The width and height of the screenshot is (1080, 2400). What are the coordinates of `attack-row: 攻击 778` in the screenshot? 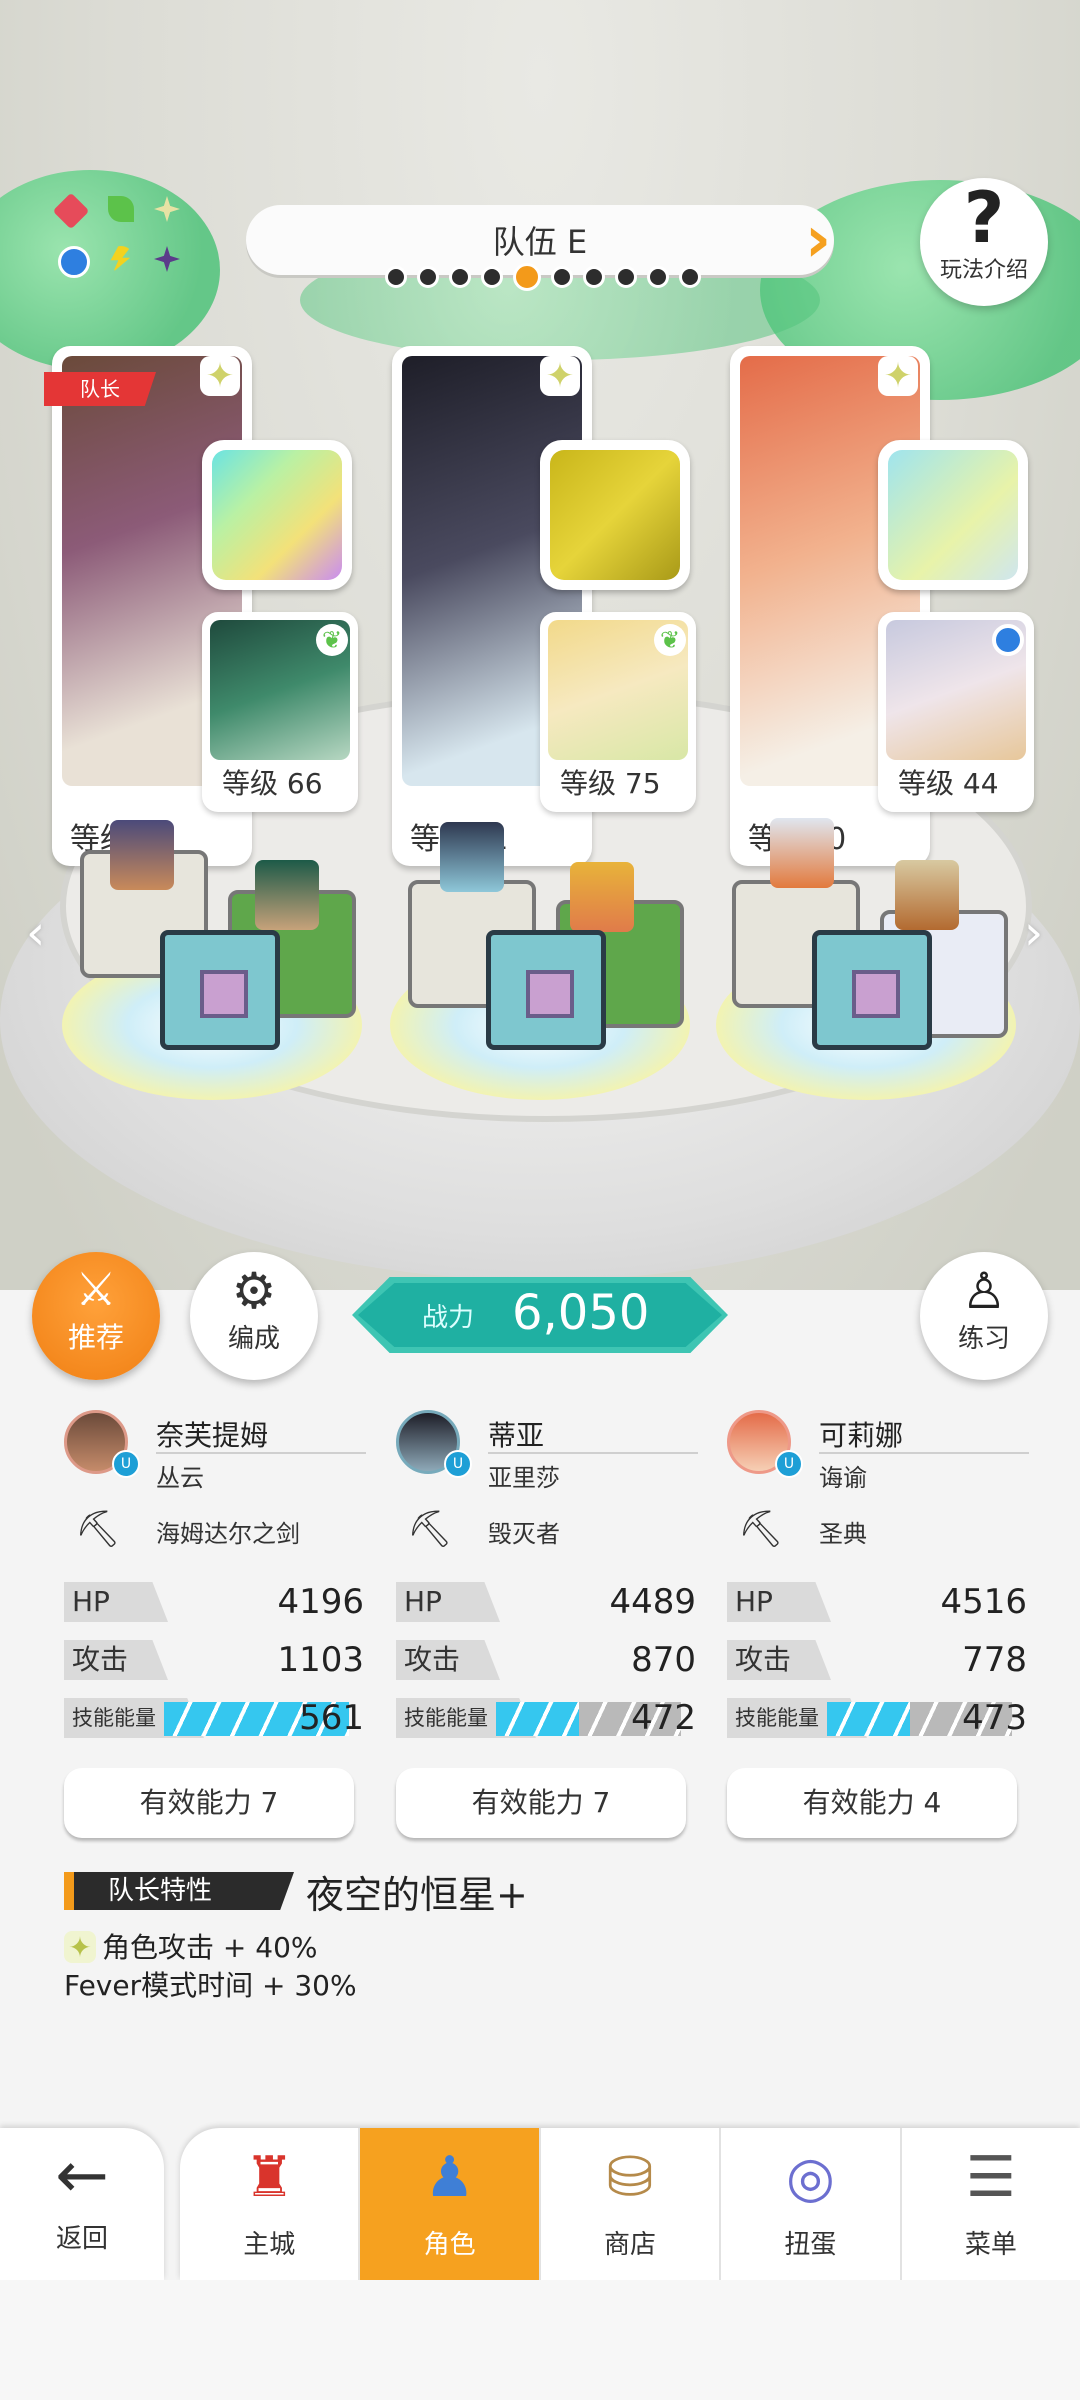 It's located at (877, 1660).